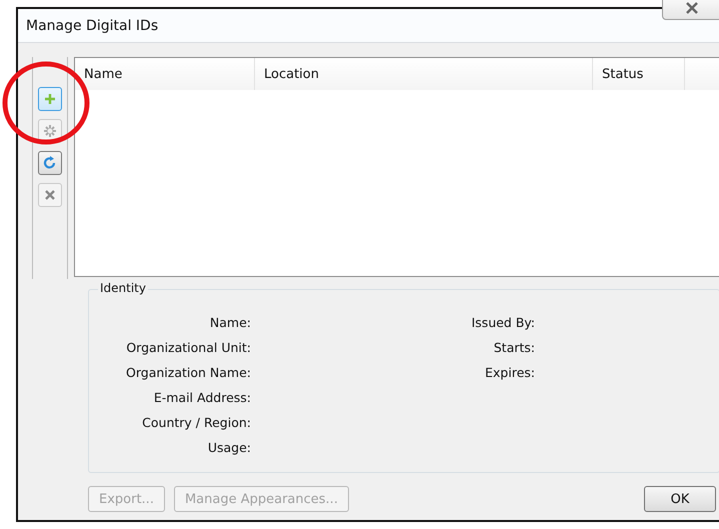 Image resolution: width=719 pixels, height=529 pixels. What do you see at coordinates (92, 26) in the screenshot?
I see `window-title: Manage Digital IDs` at bounding box center [92, 26].